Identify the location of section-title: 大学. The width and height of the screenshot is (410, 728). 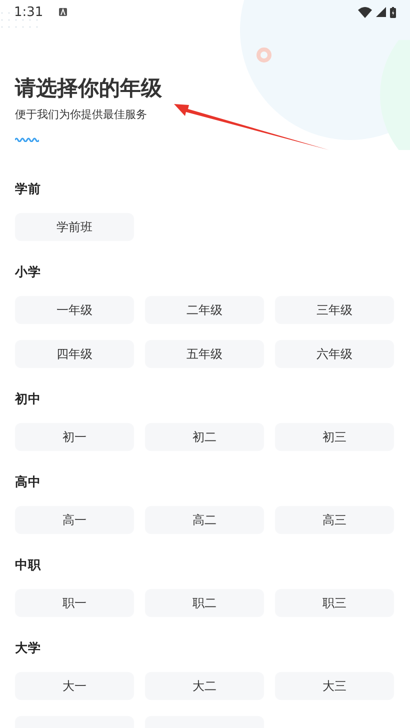
(28, 648).